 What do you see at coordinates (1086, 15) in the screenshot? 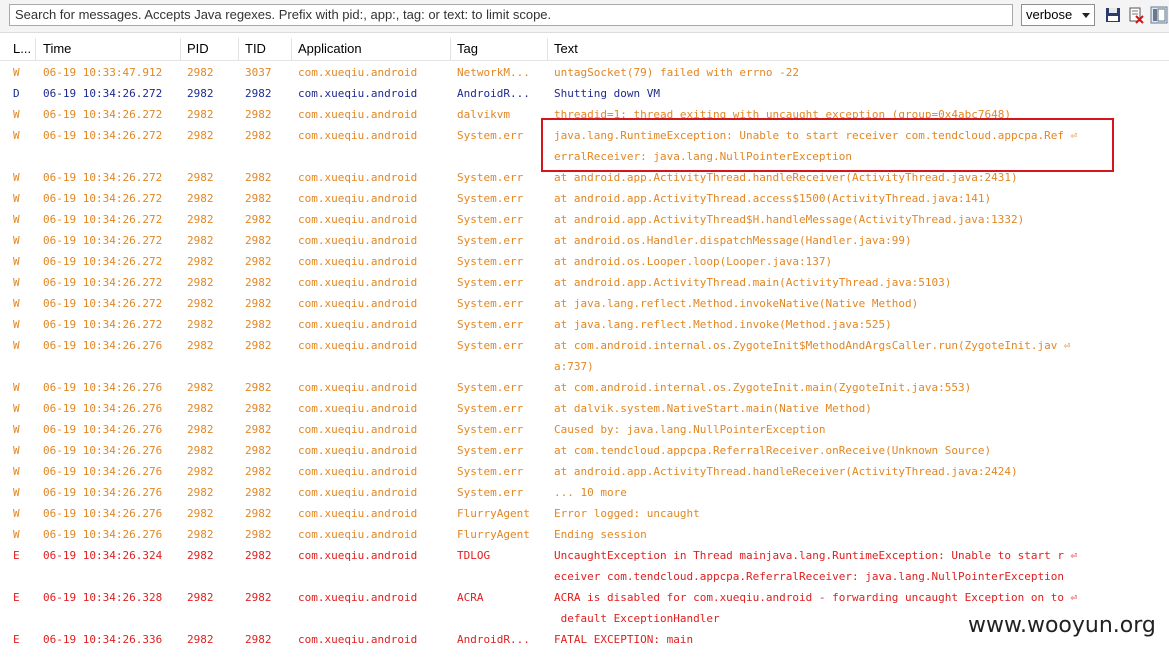
I see `chevron-down-icon` at bounding box center [1086, 15].